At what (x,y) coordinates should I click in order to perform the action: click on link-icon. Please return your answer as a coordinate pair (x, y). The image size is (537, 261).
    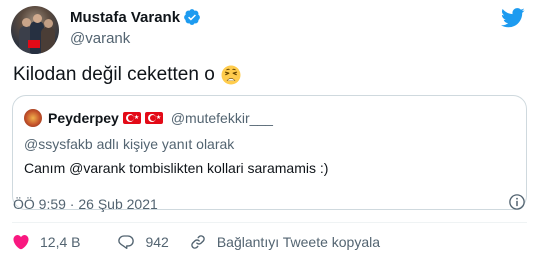
    Looking at the image, I should click on (198, 242).